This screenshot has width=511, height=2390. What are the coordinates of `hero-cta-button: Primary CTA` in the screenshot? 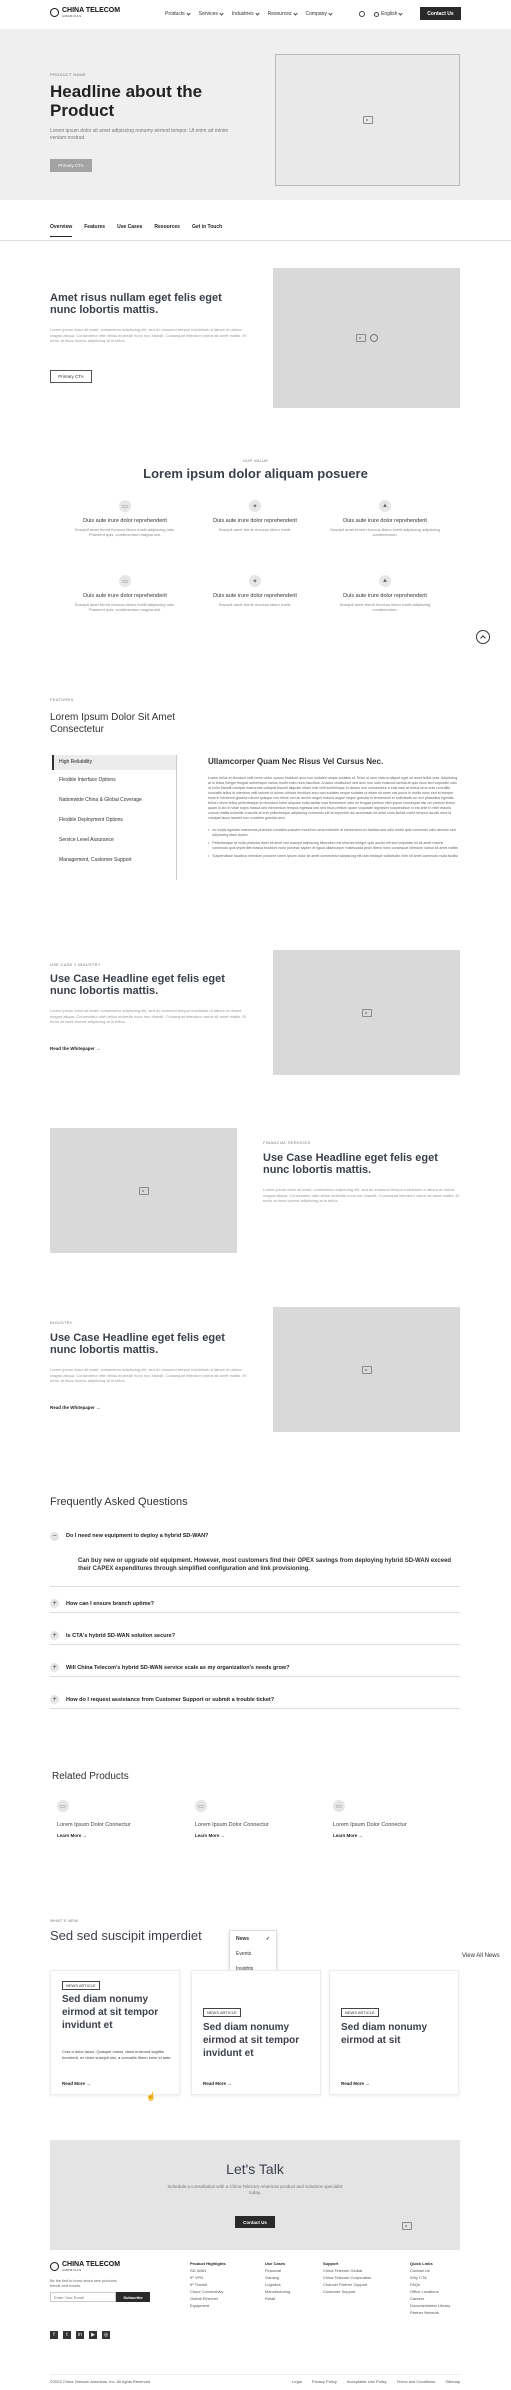 It's located at (71, 165).